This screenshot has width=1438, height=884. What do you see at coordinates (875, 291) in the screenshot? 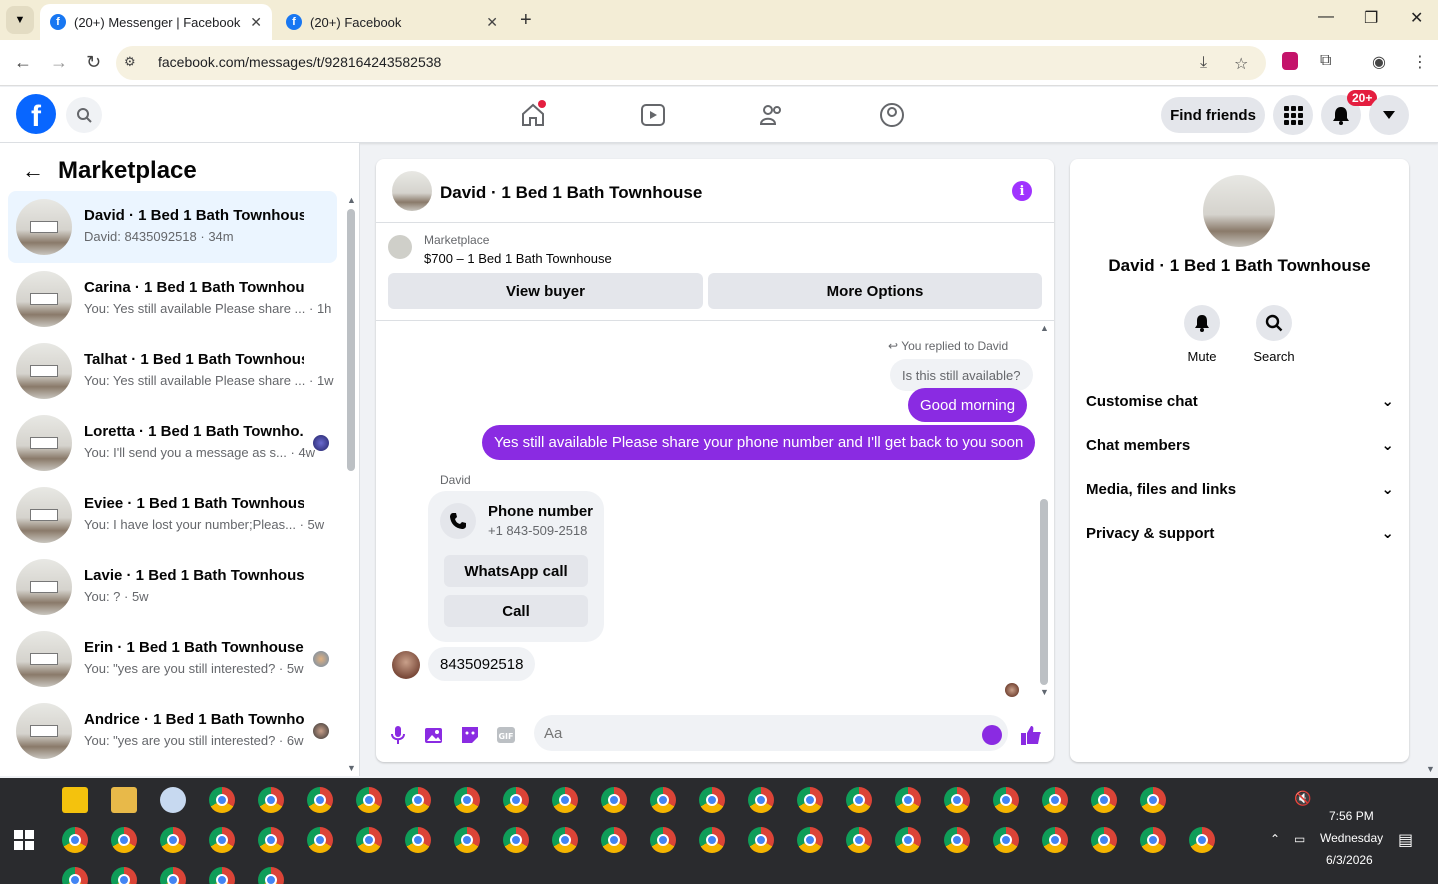
I see `more-options-button: More Options` at bounding box center [875, 291].